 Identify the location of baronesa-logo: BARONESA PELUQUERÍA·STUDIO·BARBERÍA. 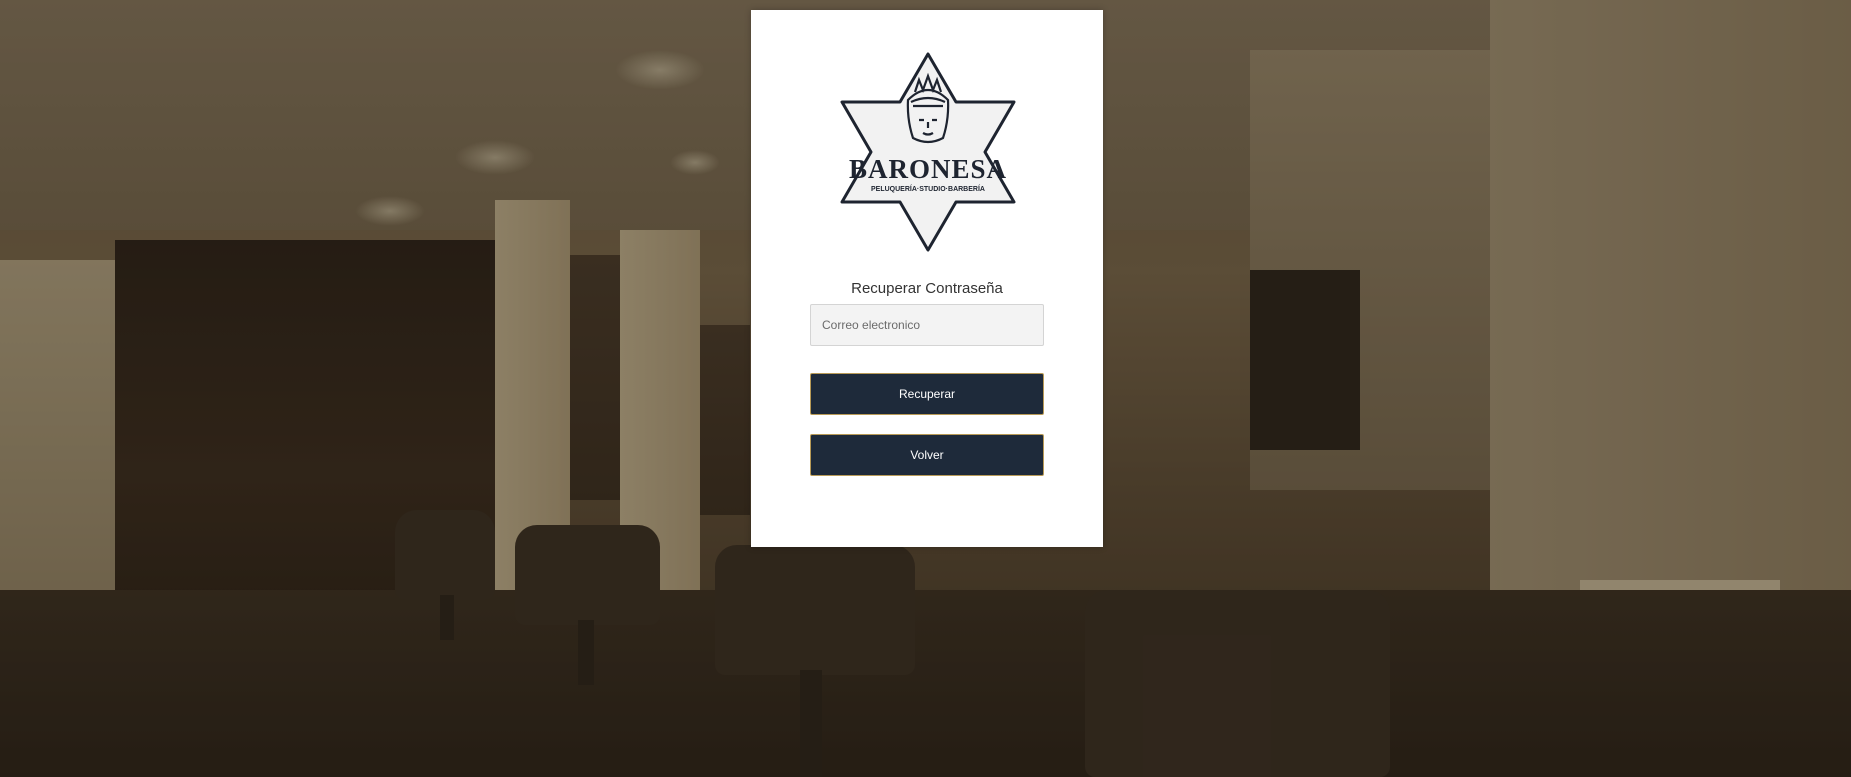
(928, 152).